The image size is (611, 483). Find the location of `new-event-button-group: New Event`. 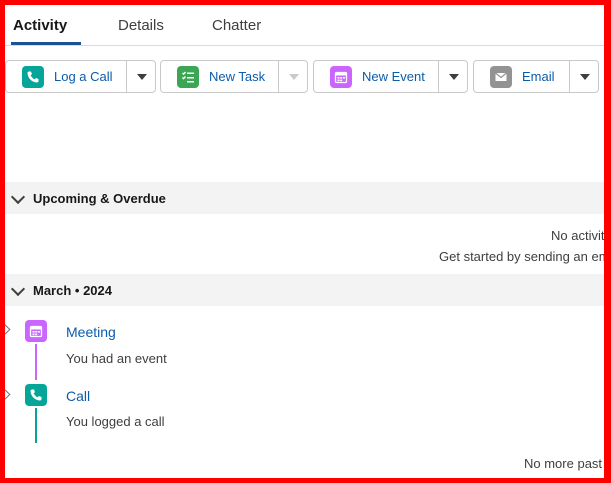

new-event-button-group: New Event is located at coordinates (390, 76).